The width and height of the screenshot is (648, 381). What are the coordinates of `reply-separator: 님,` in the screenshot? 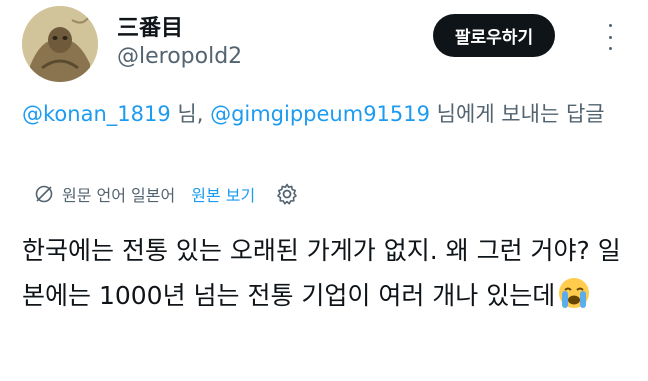 It's located at (190, 114).